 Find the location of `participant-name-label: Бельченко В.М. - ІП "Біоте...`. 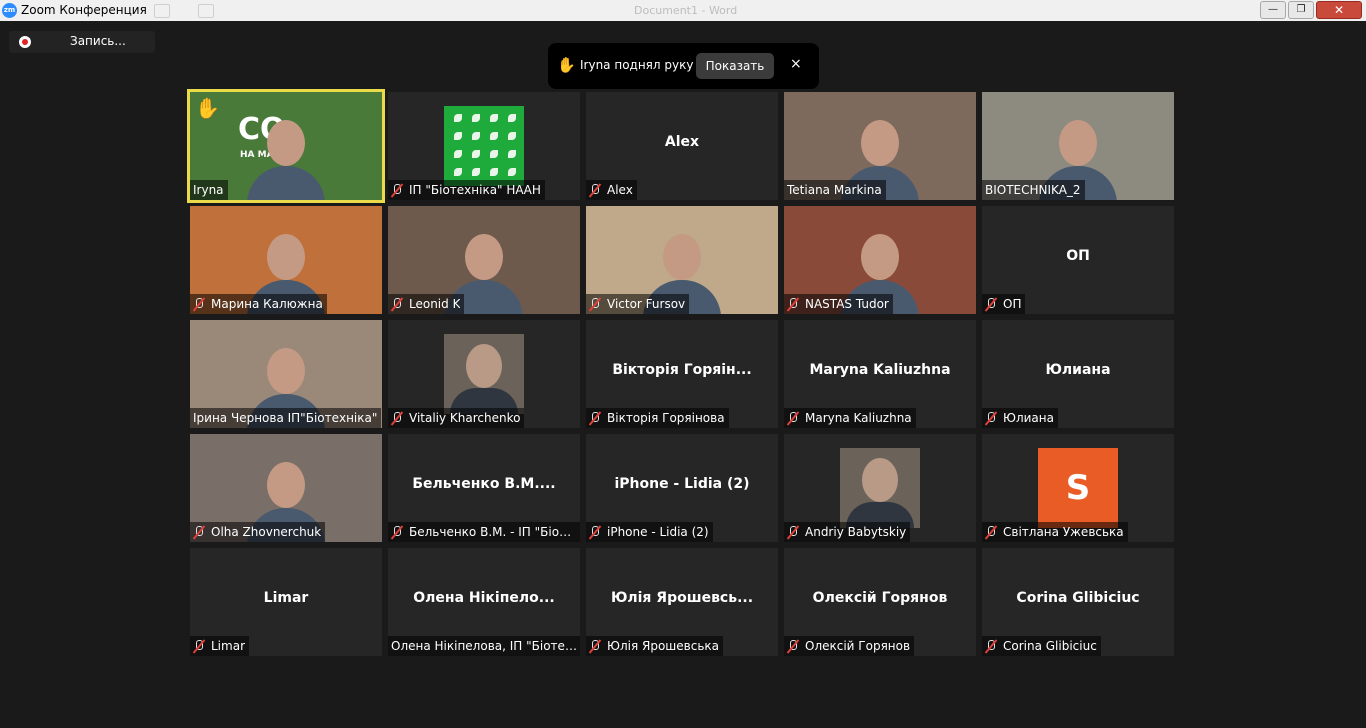

participant-name-label: Бельченко В.М. - ІП "Біоте... is located at coordinates (484, 532).